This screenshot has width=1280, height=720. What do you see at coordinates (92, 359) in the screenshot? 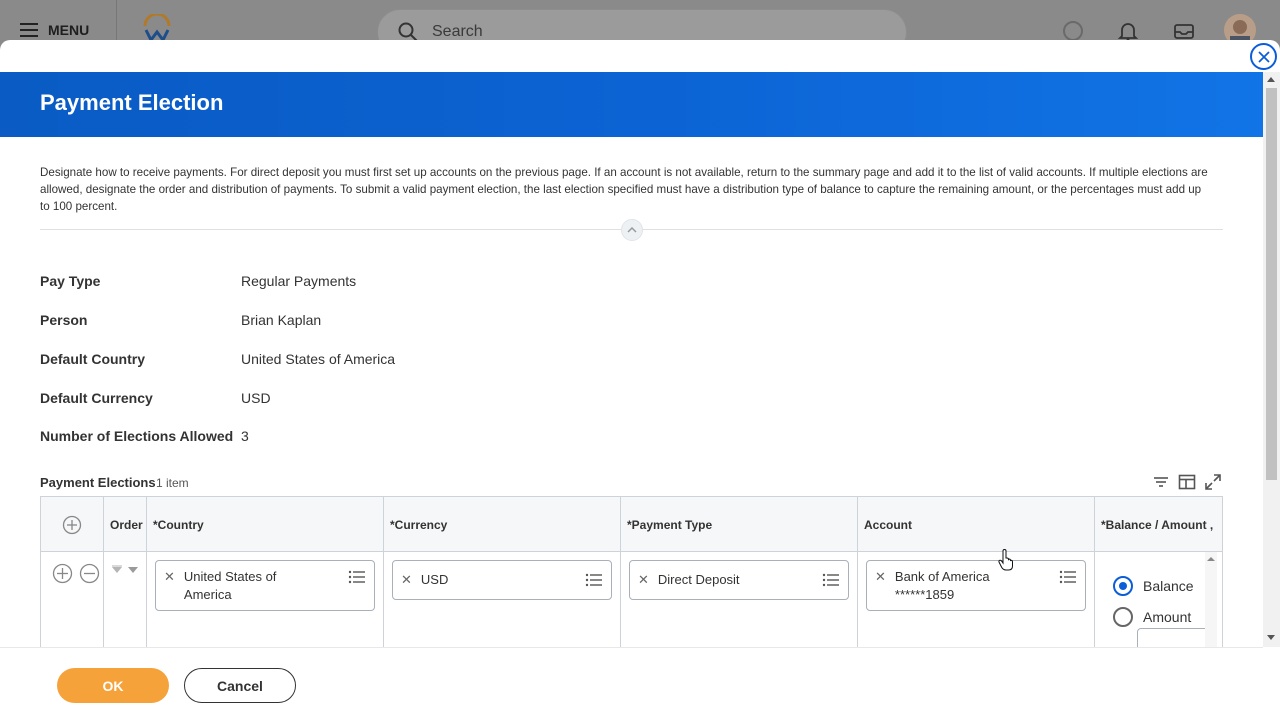
I see `field-label: Default Country` at bounding box center [92, 359].